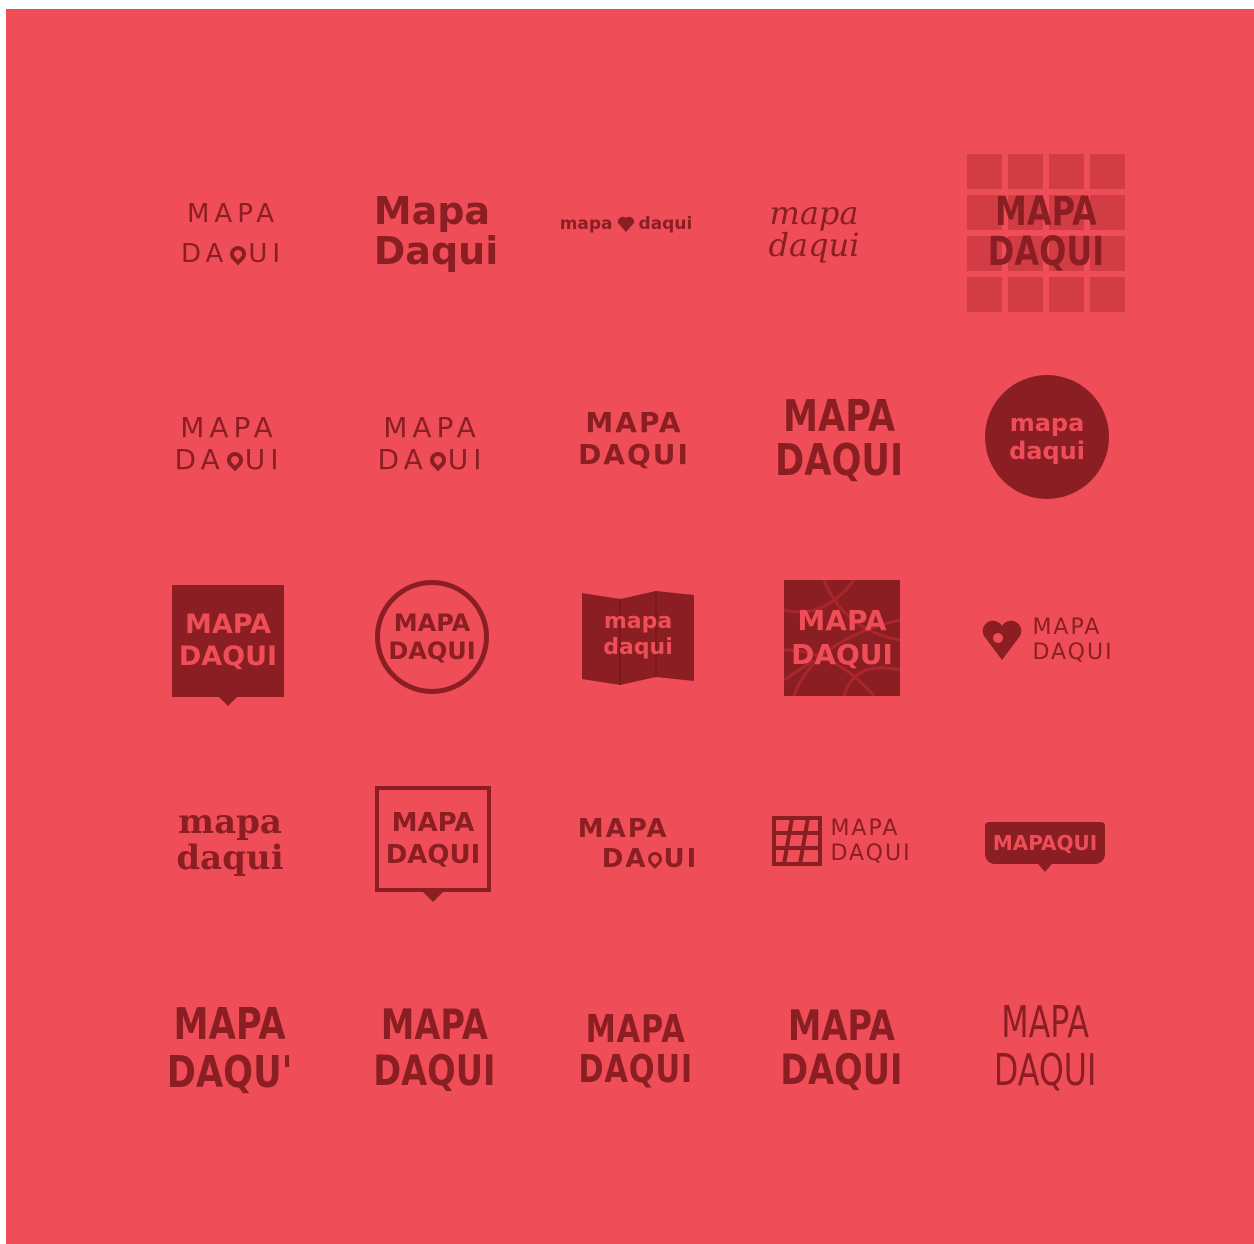 Image resolution: width=1254 pixels, height=1244 pixels. Describe the element at coordinates (432, 211) in the screenshot. I see `logo-02-line1: Mapa` at that location.